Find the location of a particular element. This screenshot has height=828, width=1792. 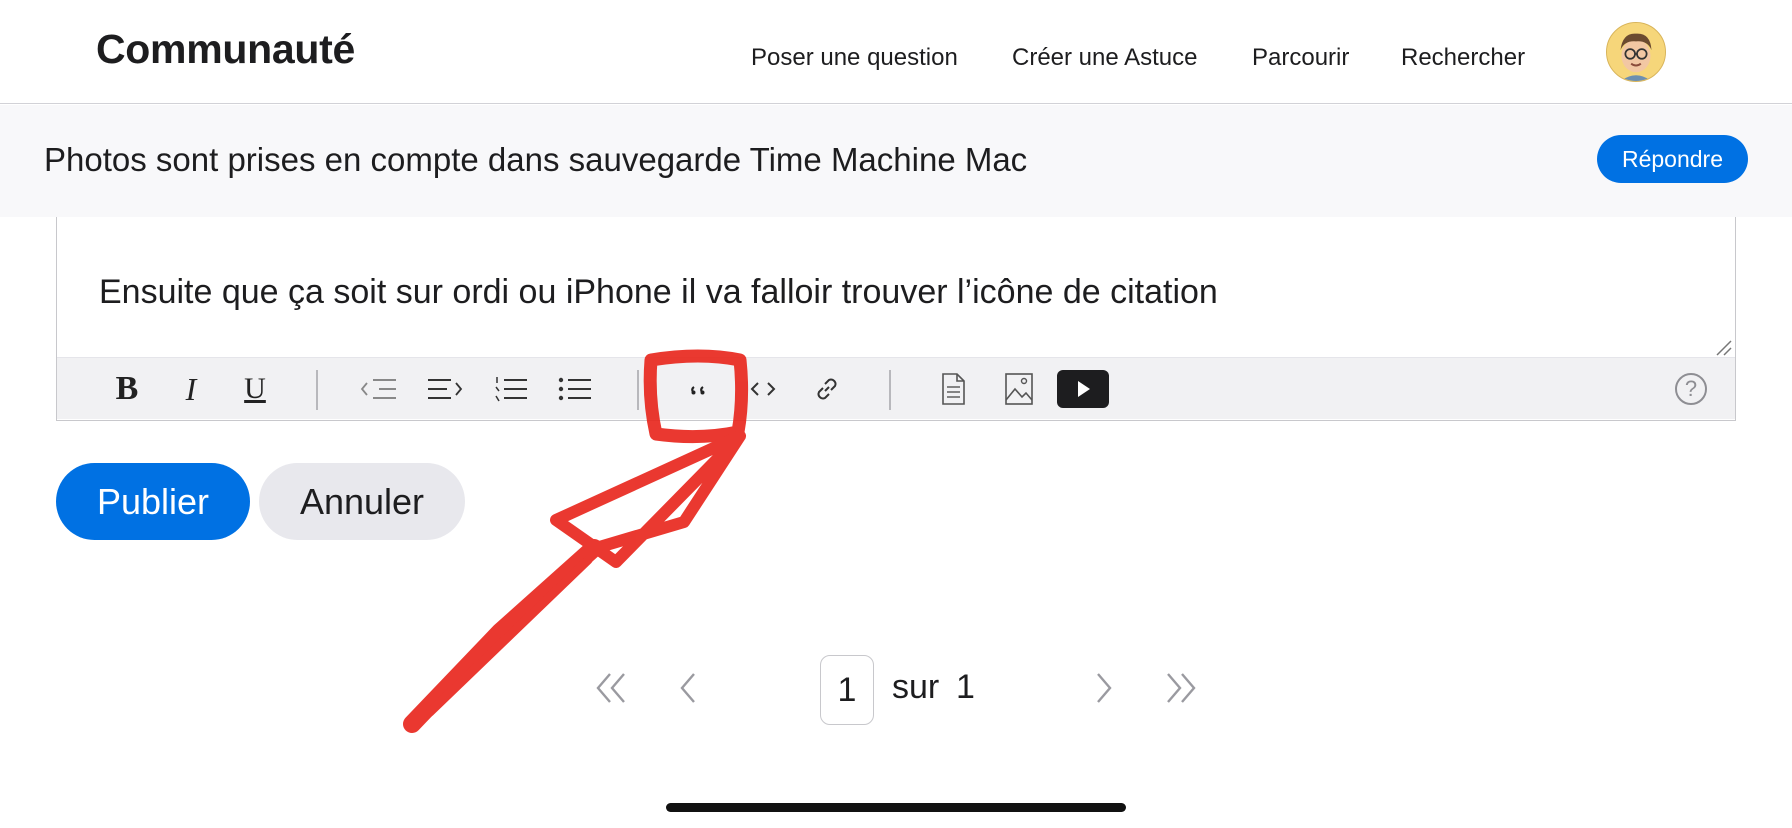

cancel-button: Annuler is located at coordinates (362, 501).